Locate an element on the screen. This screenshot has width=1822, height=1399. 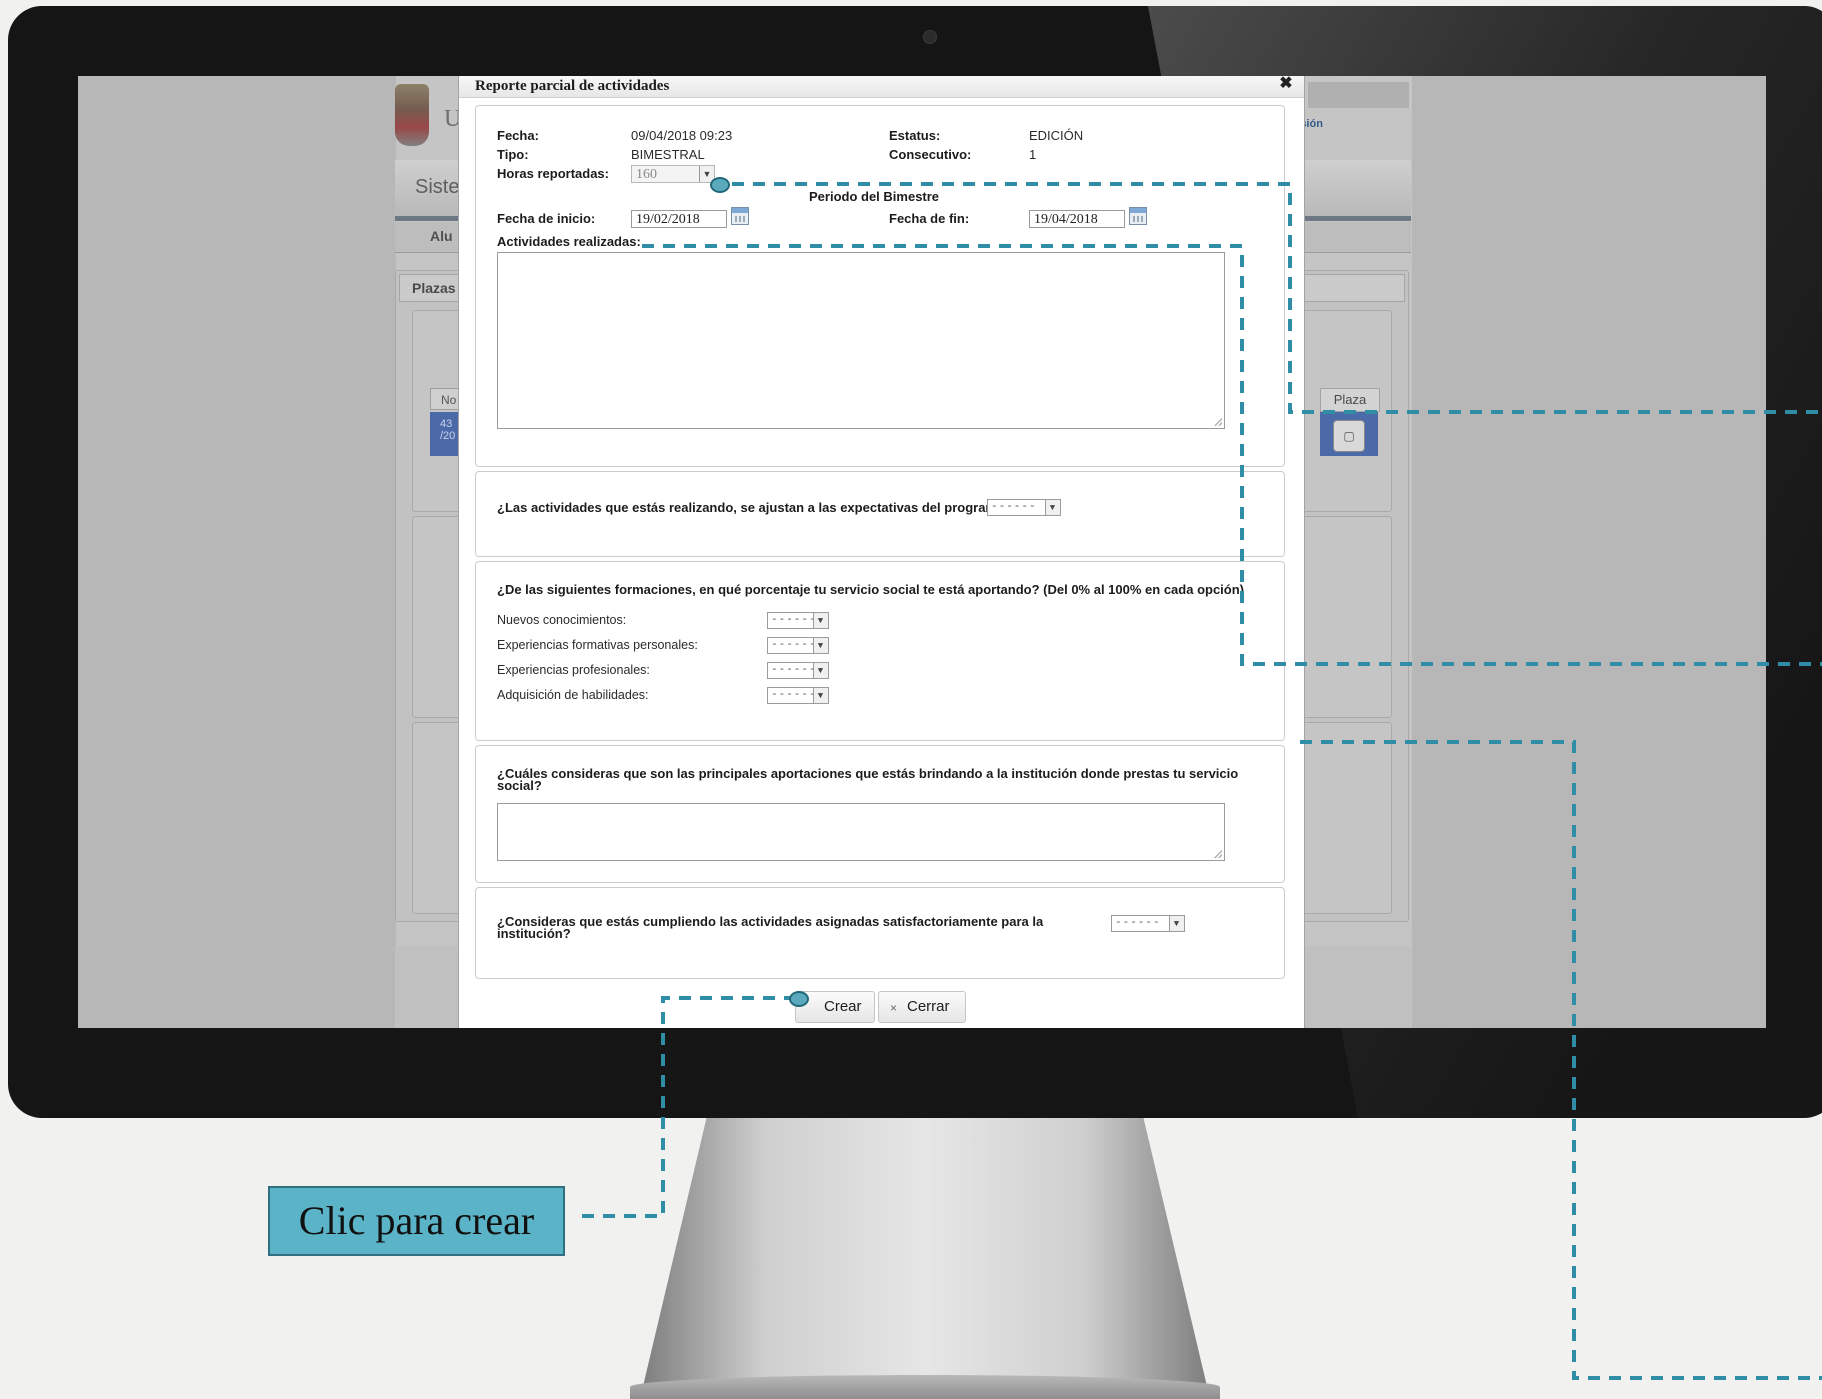
callout-line-aportaciones is located at coordinates (1561, 1060).